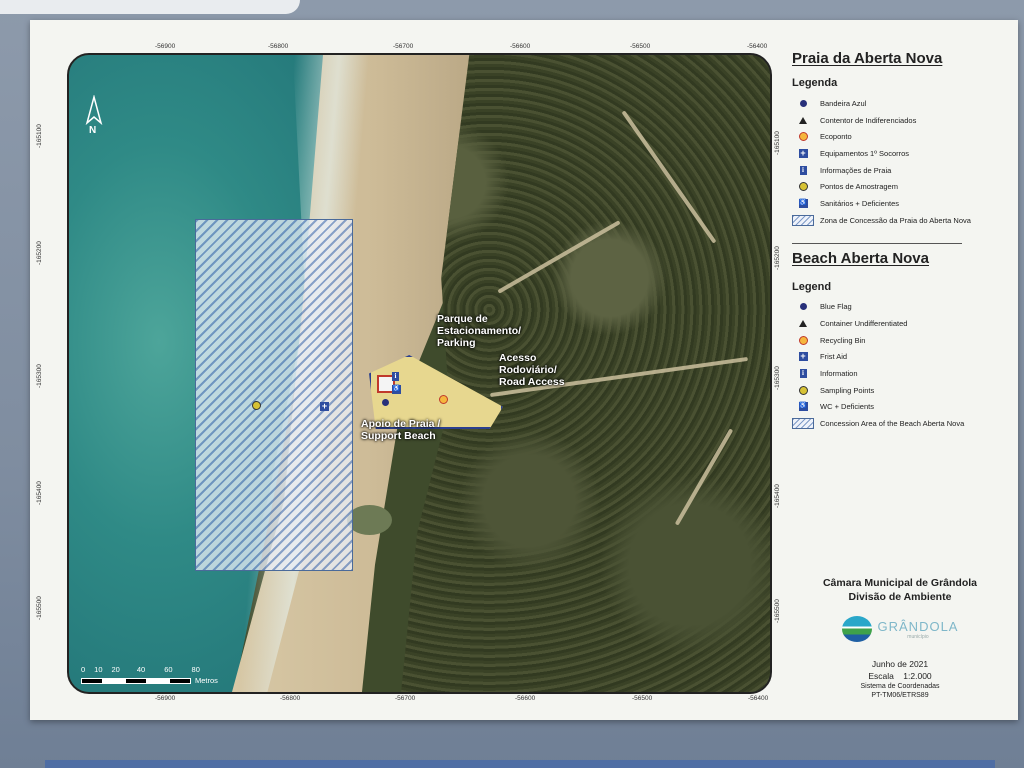 The width and height of the screenshot is (1024, 768). Describe the element at coordinates (168, 669) in the screenshot. I see `scale-tick: 60` at that location.